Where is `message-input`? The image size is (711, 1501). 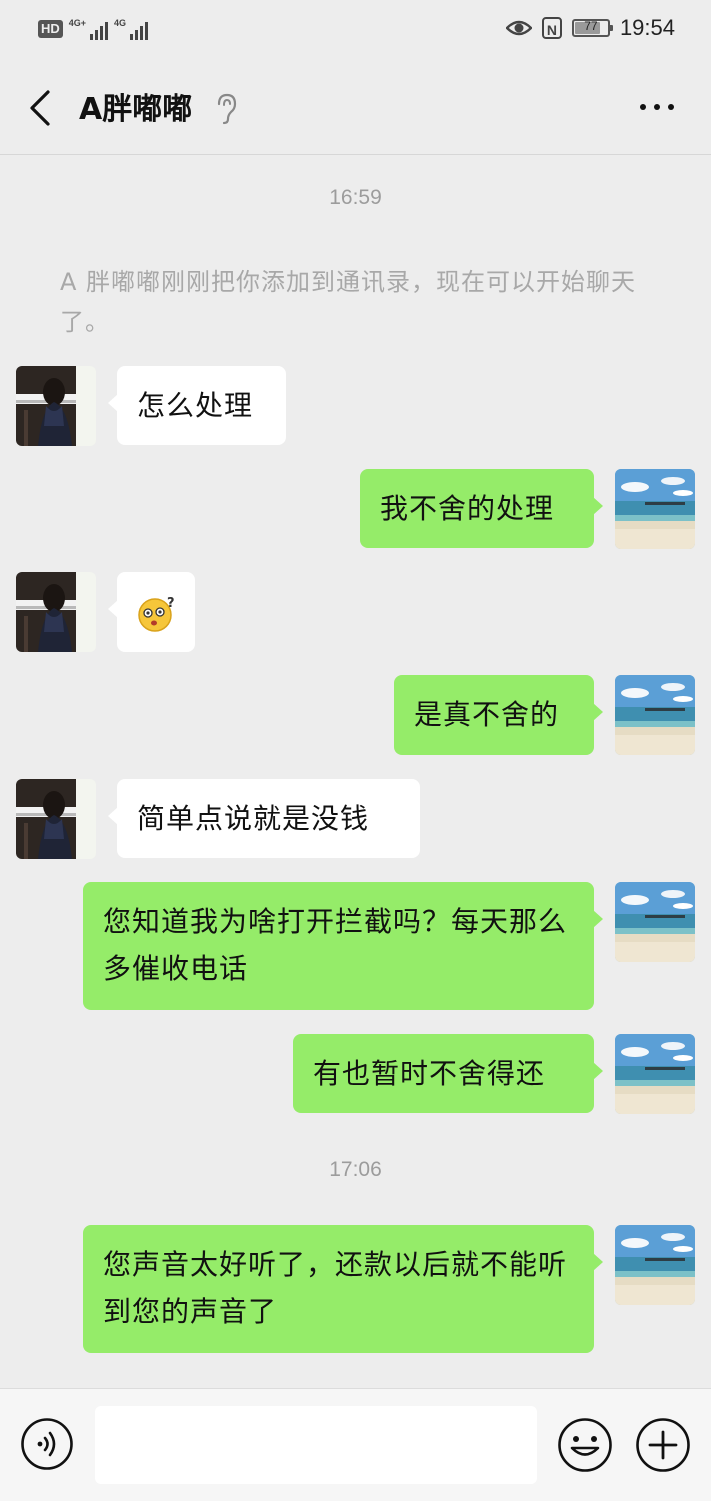
message-input is located at coordinates (316, 1445).